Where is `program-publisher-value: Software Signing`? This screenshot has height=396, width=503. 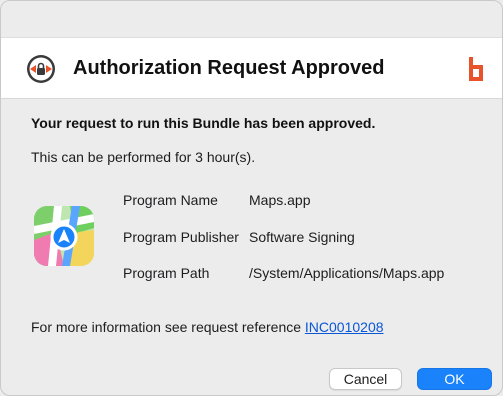 program-publisher-value: Software Signing is located at coordinates (302, 237).